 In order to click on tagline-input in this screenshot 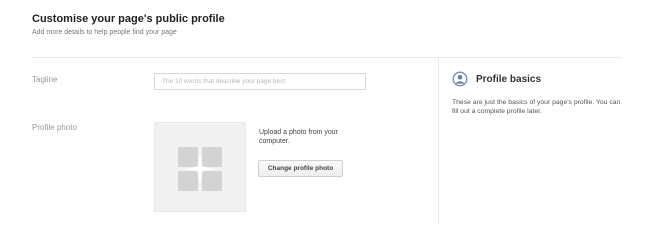, I will do `click(260, 81)`.